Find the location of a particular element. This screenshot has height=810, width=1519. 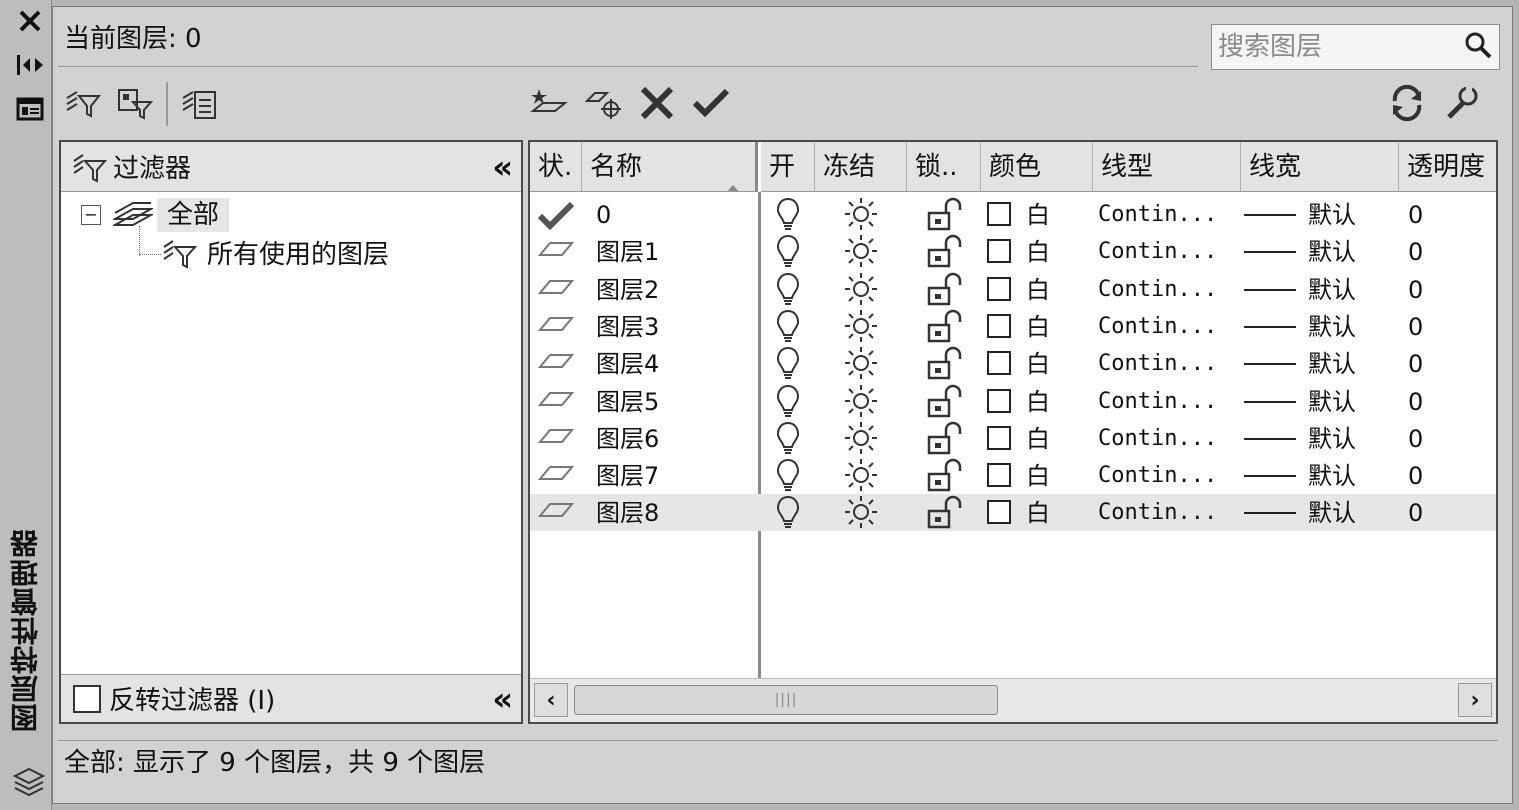

scroll-left-icon: ‹ is located at coordinates (551, 700).